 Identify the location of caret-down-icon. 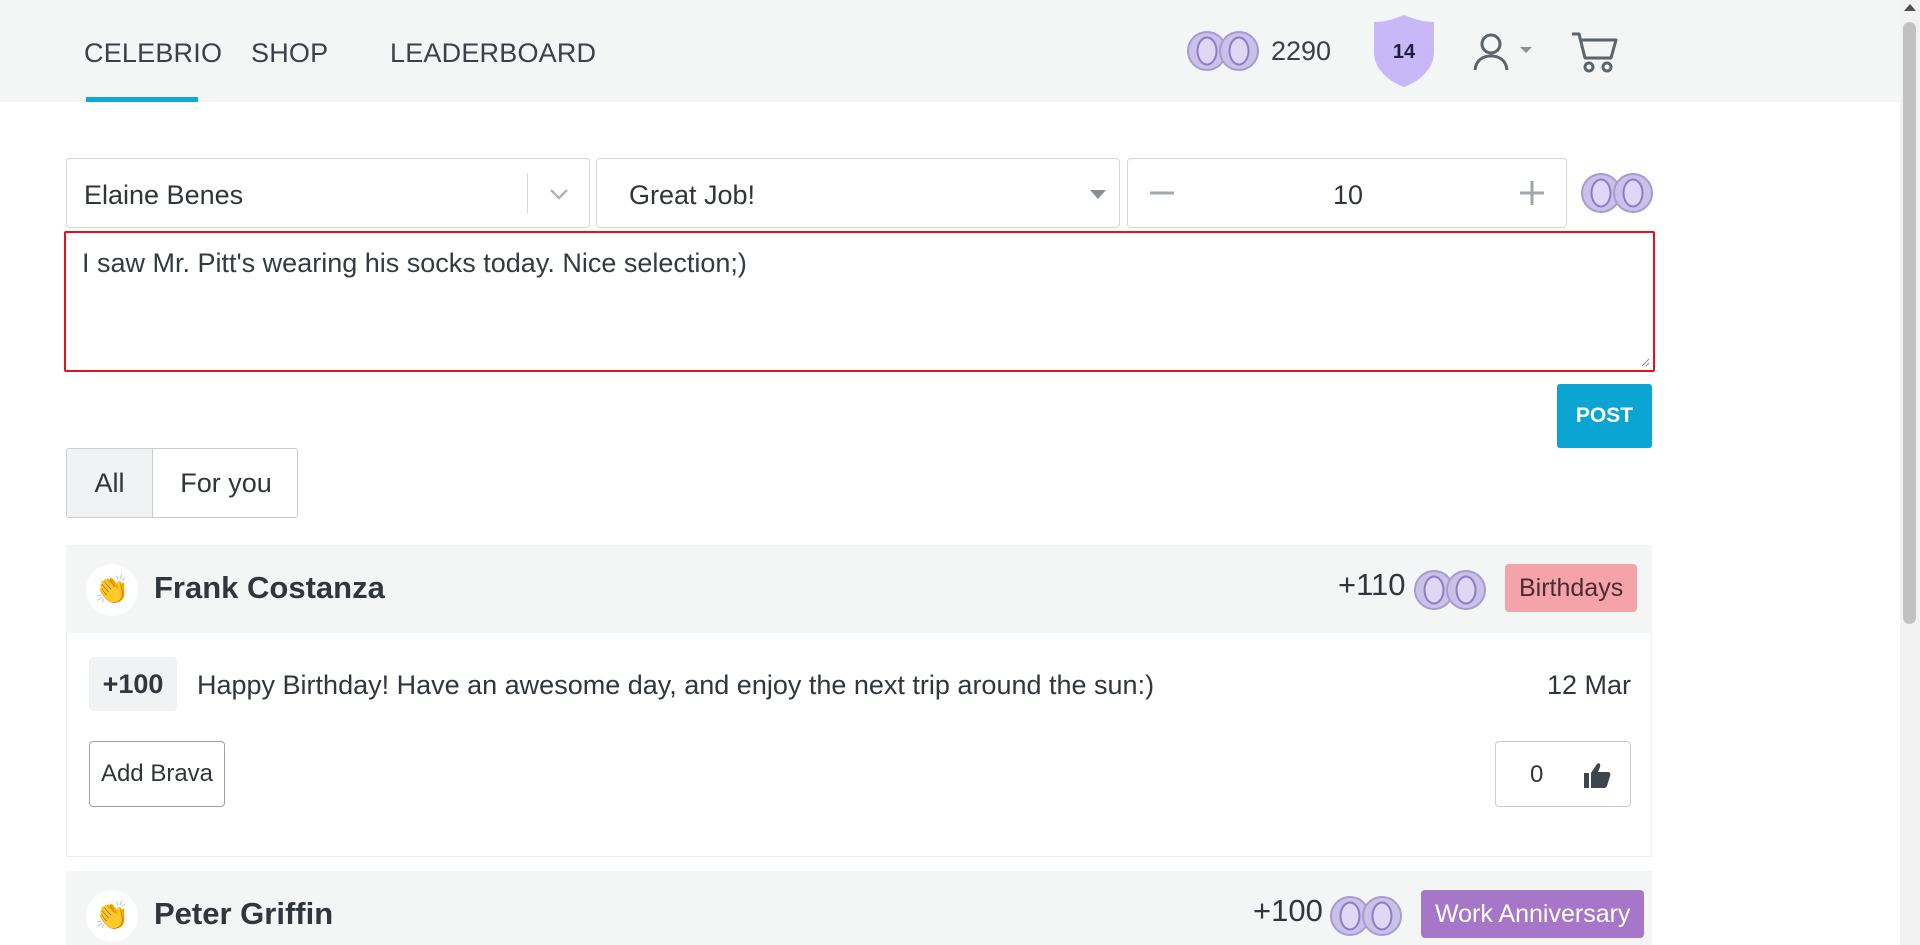
(1526, 50).